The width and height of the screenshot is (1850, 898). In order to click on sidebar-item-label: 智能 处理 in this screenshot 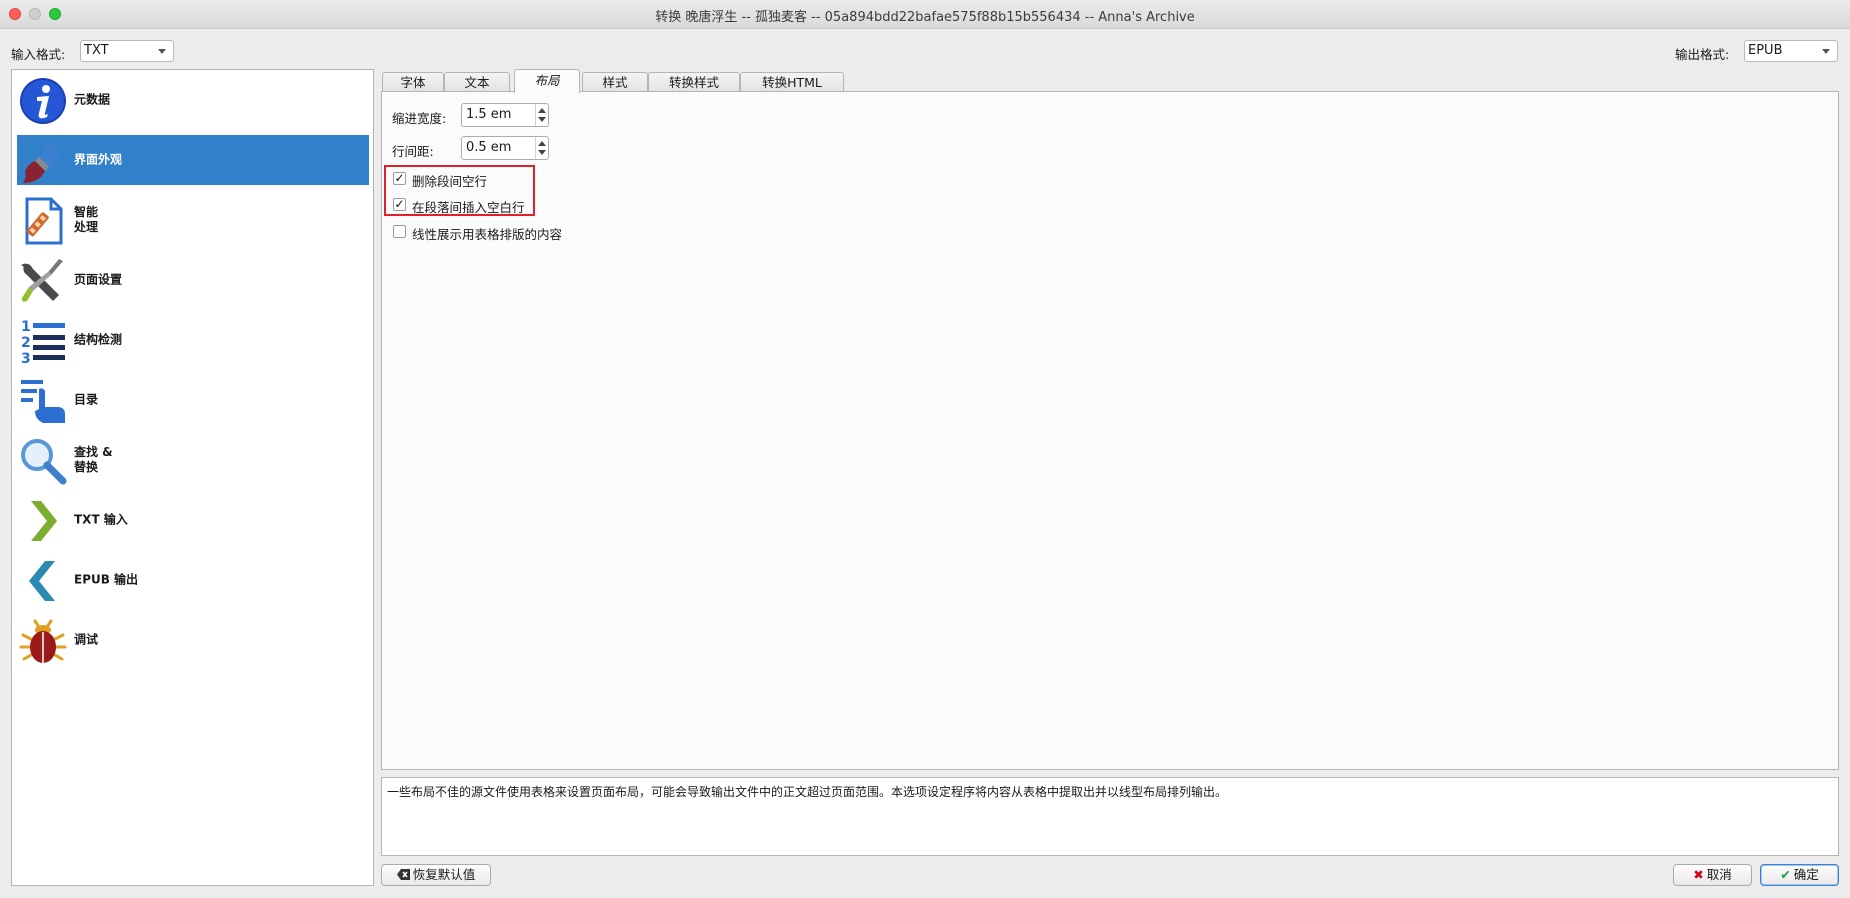, I will do `click(86, 219)`.